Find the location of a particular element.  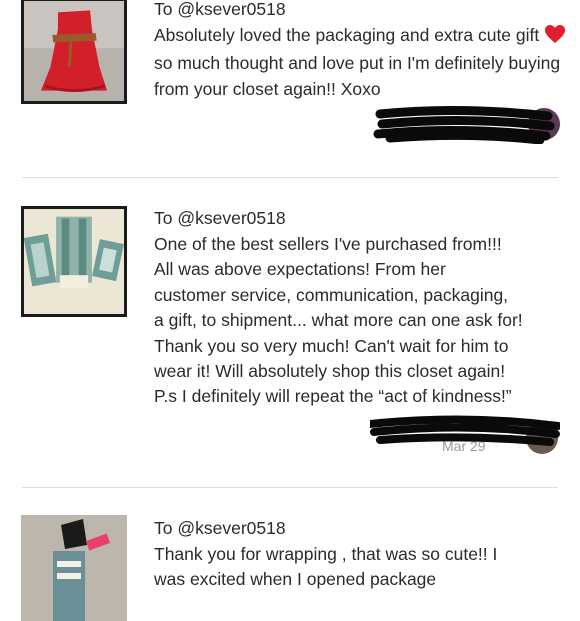

listing-thumbnail-wrapped-gift is located at coordinates (74, 568).